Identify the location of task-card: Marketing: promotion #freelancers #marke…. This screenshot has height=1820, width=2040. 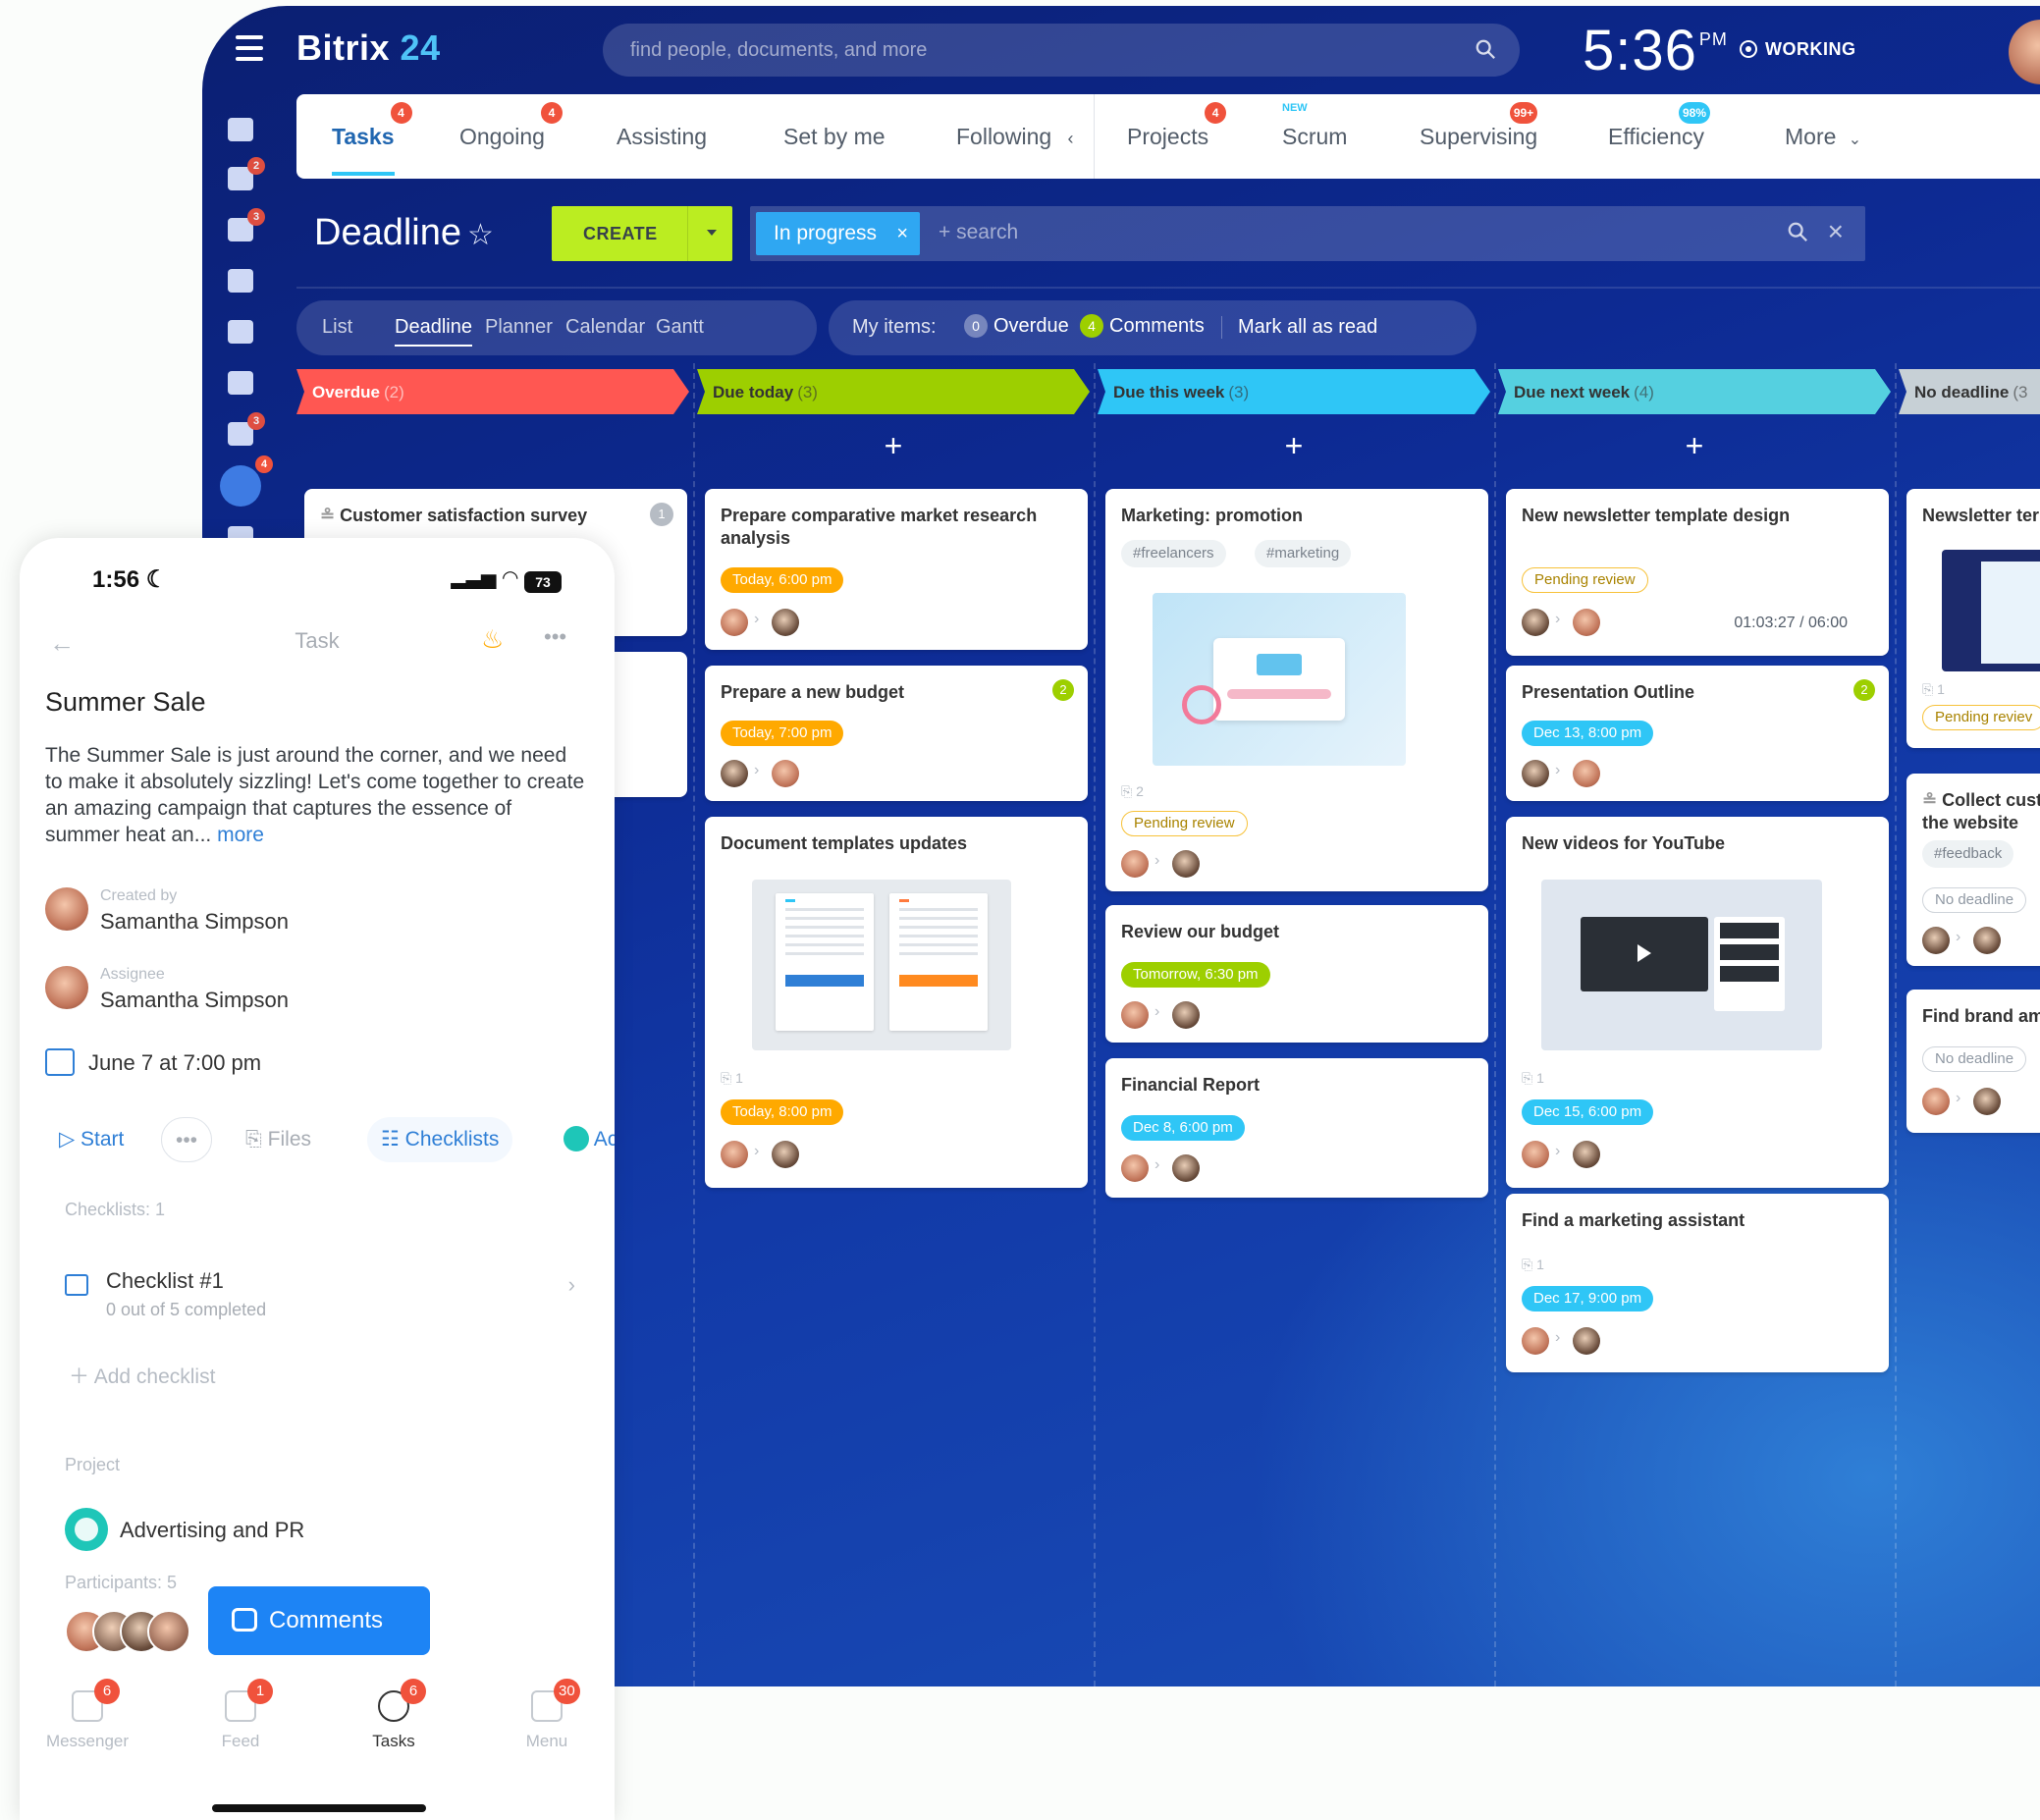
(1296, 690).